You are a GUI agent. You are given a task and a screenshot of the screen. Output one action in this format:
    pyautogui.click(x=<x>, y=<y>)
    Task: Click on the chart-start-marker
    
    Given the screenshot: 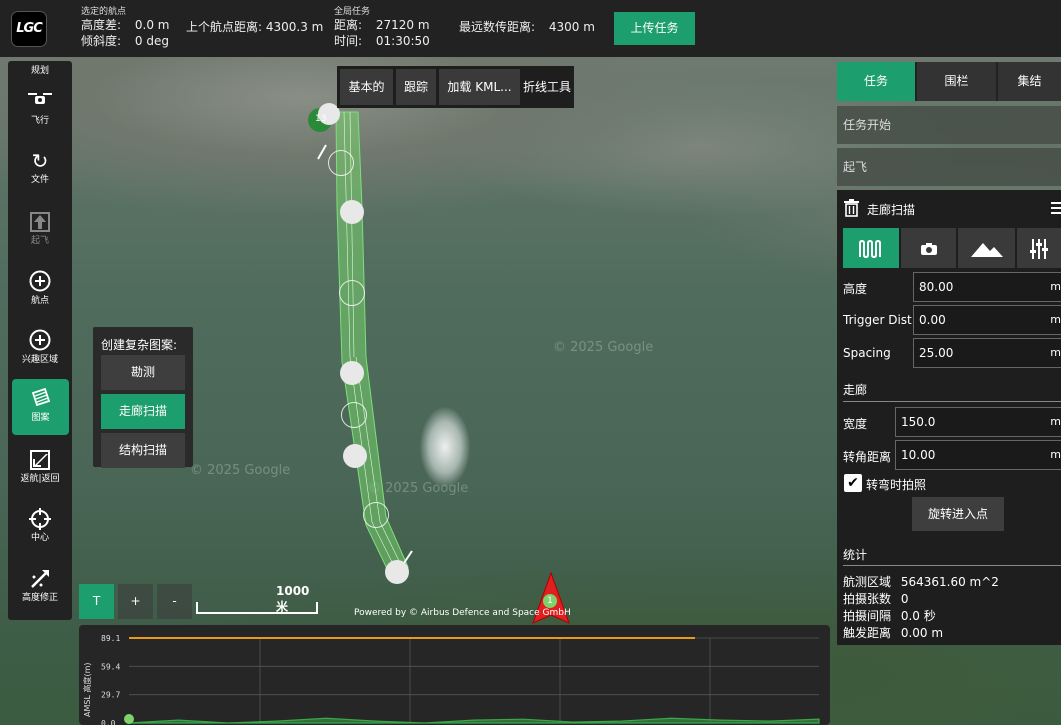 What is the action you would take?
    pyautogui.click(x=129, y=719)
    